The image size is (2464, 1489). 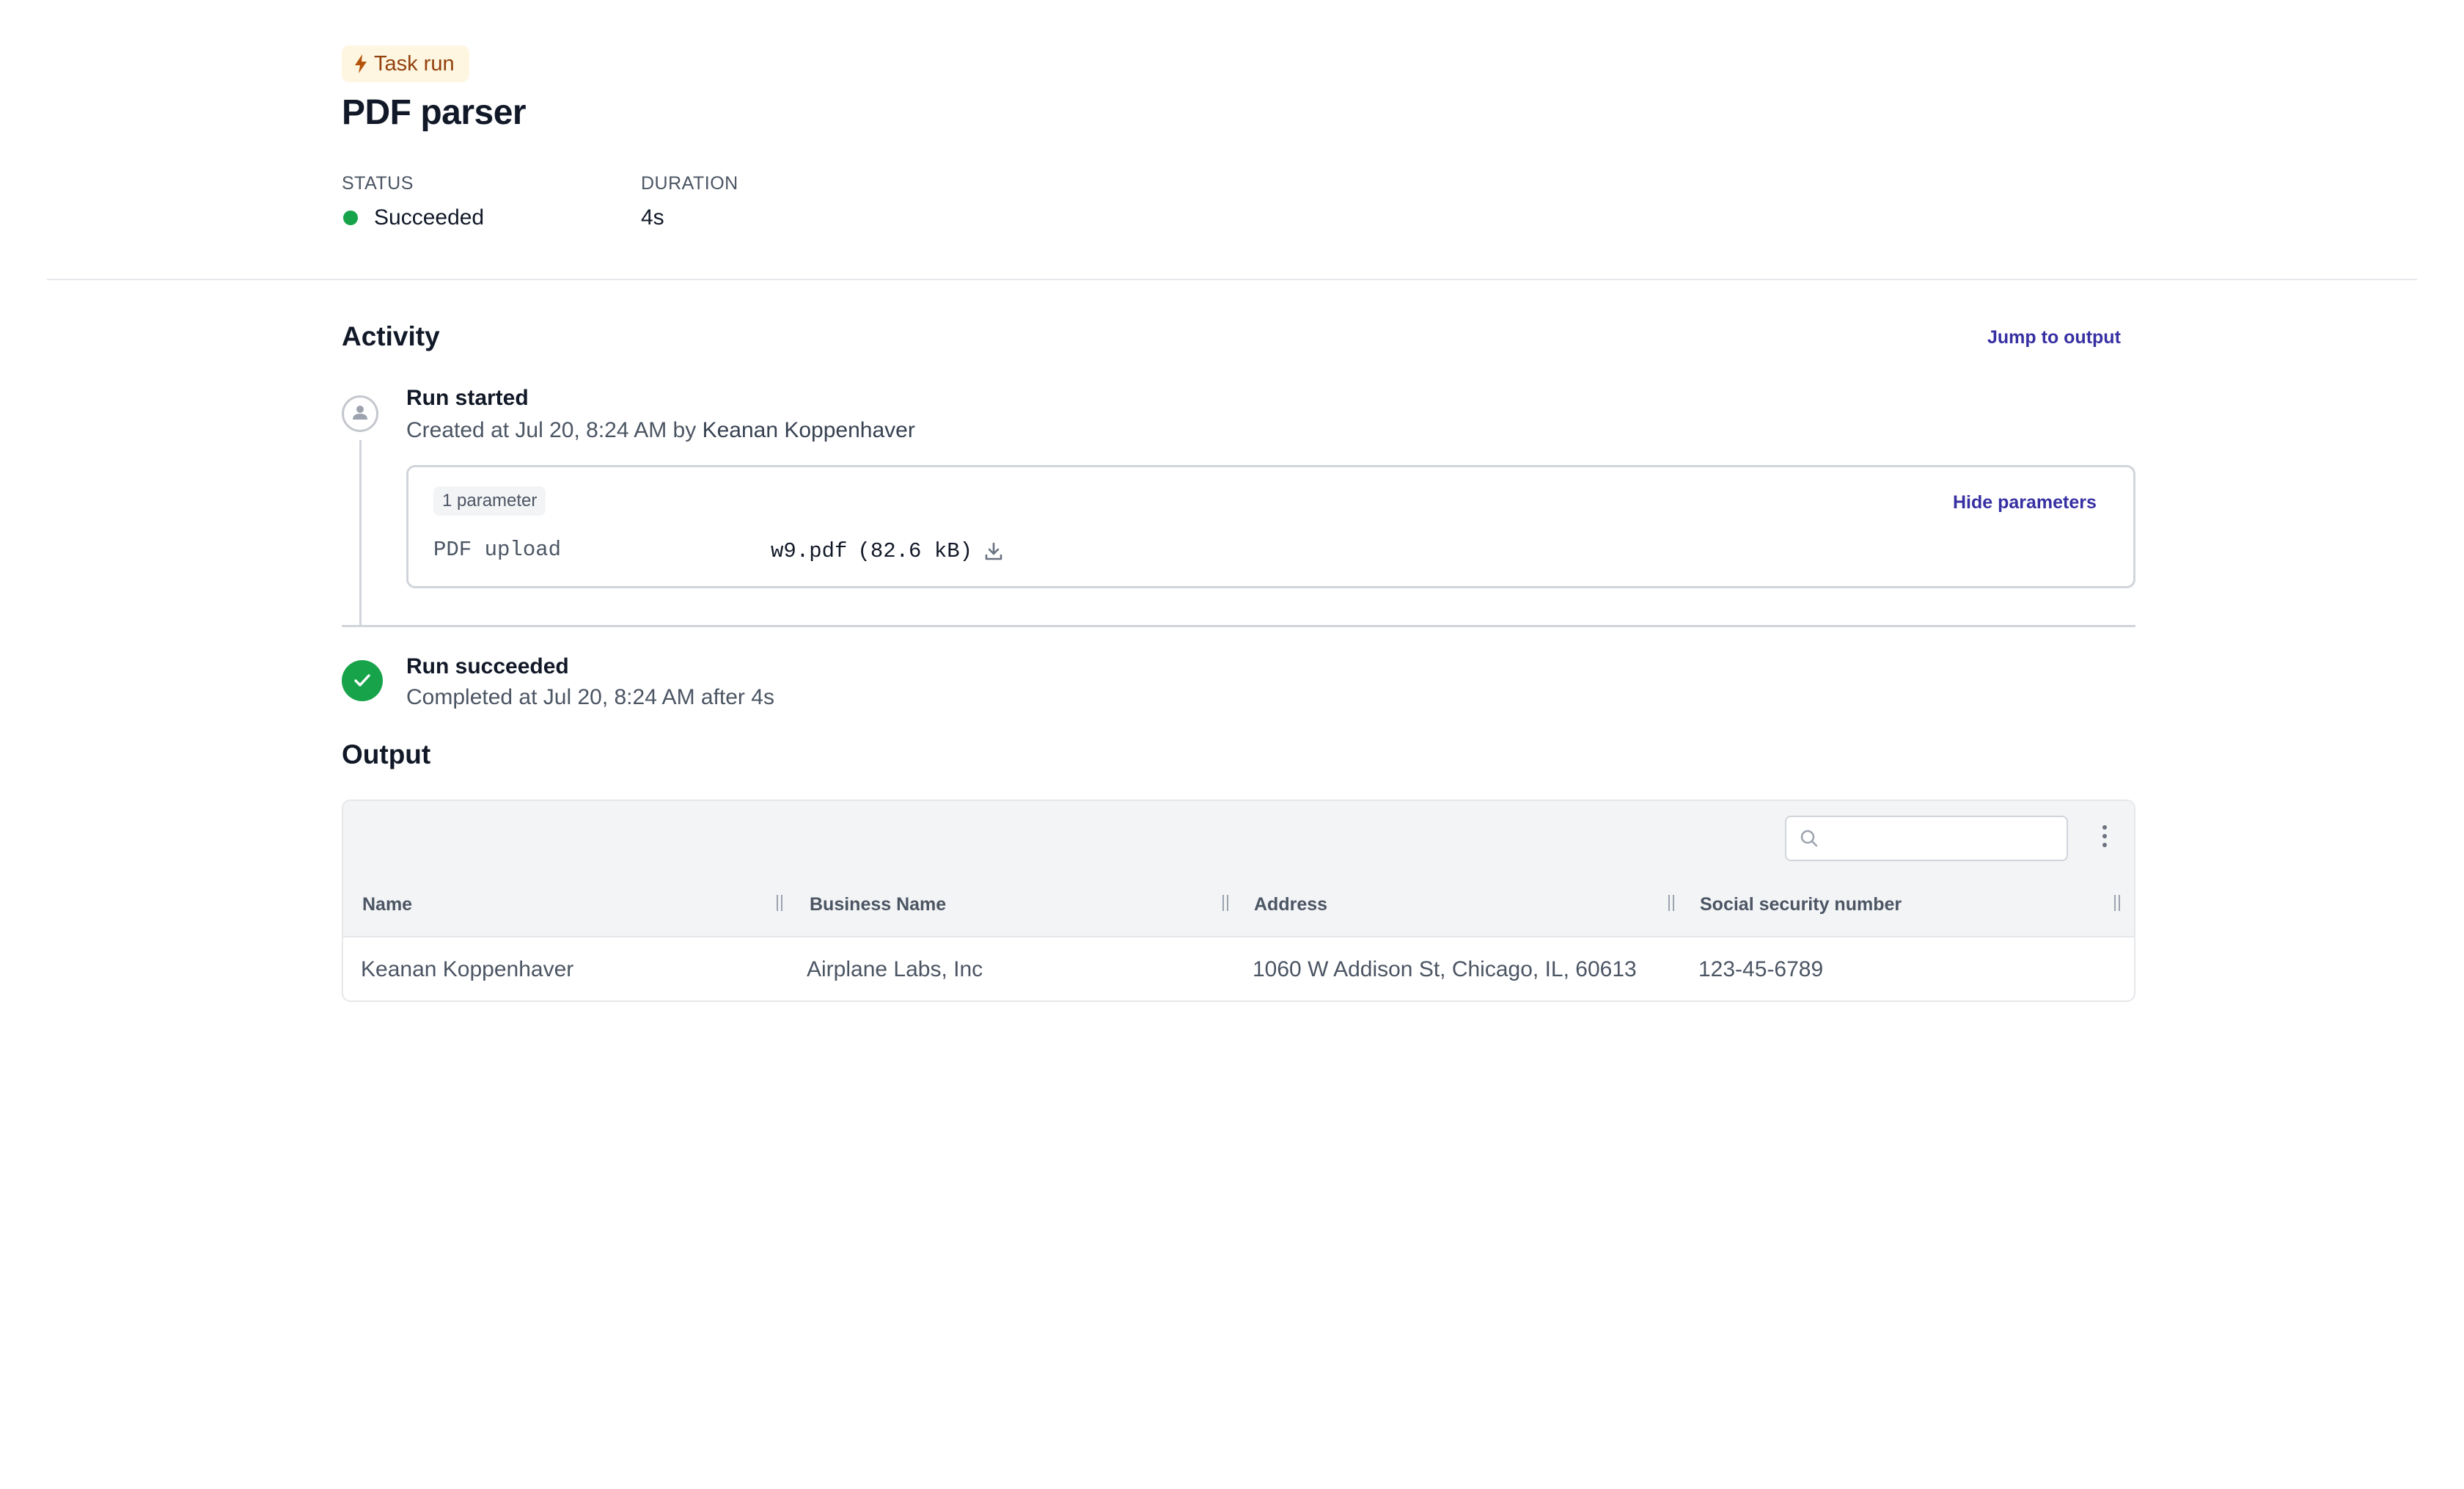 I want to click on timeline-line, so click(x=360, y=532).